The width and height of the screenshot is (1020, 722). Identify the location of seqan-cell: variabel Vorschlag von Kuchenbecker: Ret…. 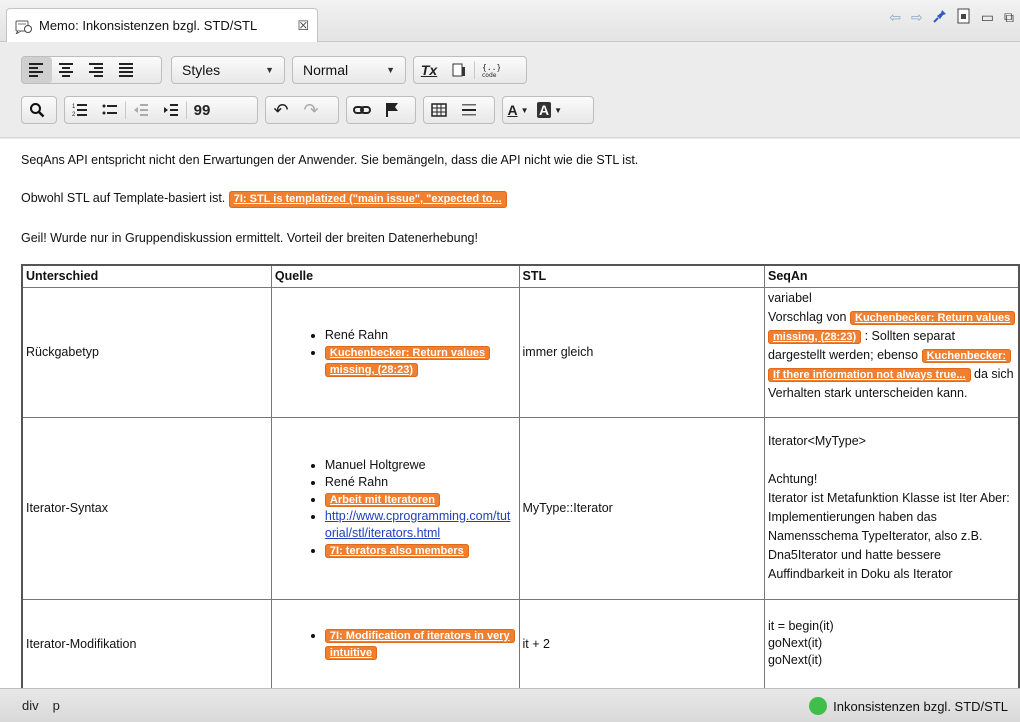
(891, 352).